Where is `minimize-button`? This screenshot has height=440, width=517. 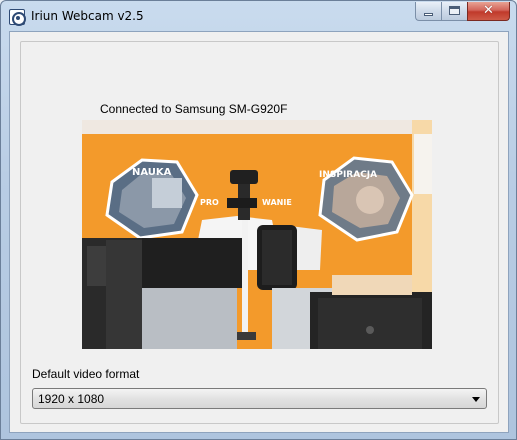 minimize-button is located at coordinates (428, 11).